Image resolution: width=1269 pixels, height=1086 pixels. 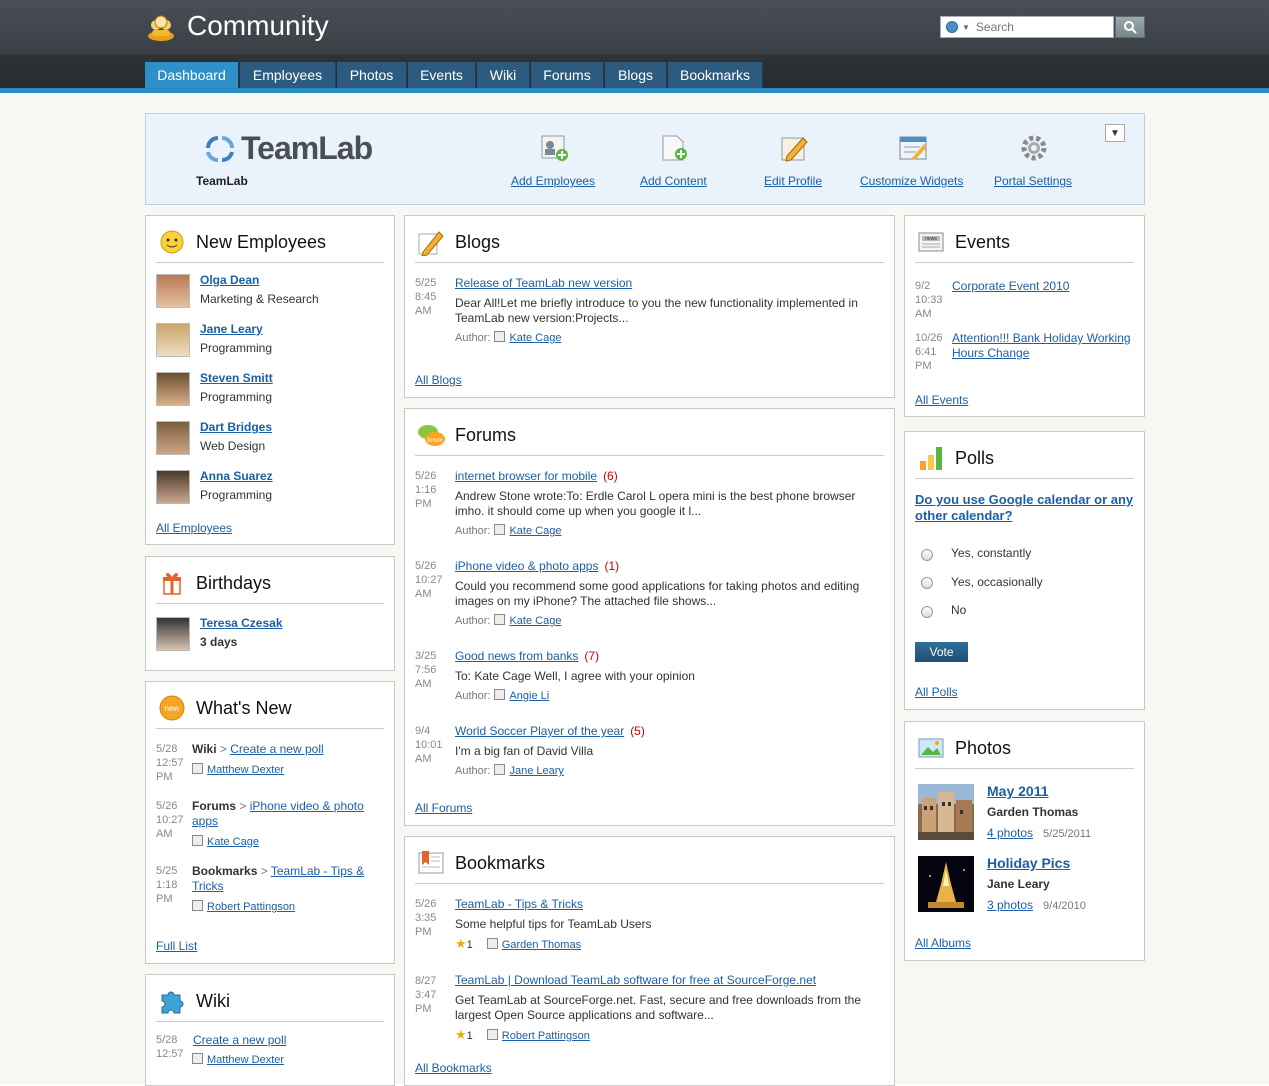 What do you see at coordinates (636, 75) in the screenshot?
I see `tab-blogs: Blogs` at bounding box center [636, 75].